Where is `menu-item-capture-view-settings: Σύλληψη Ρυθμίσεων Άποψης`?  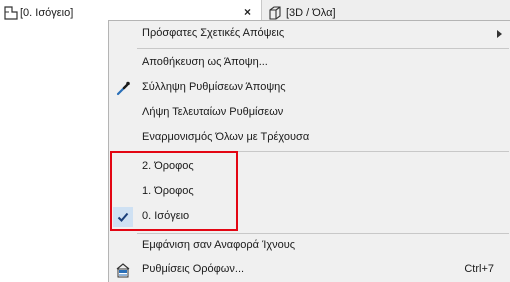 menu-item-capture-view-settings: Σύλληψη Ρυθμίσεων Άποψης is located at coordinates (309, 88).